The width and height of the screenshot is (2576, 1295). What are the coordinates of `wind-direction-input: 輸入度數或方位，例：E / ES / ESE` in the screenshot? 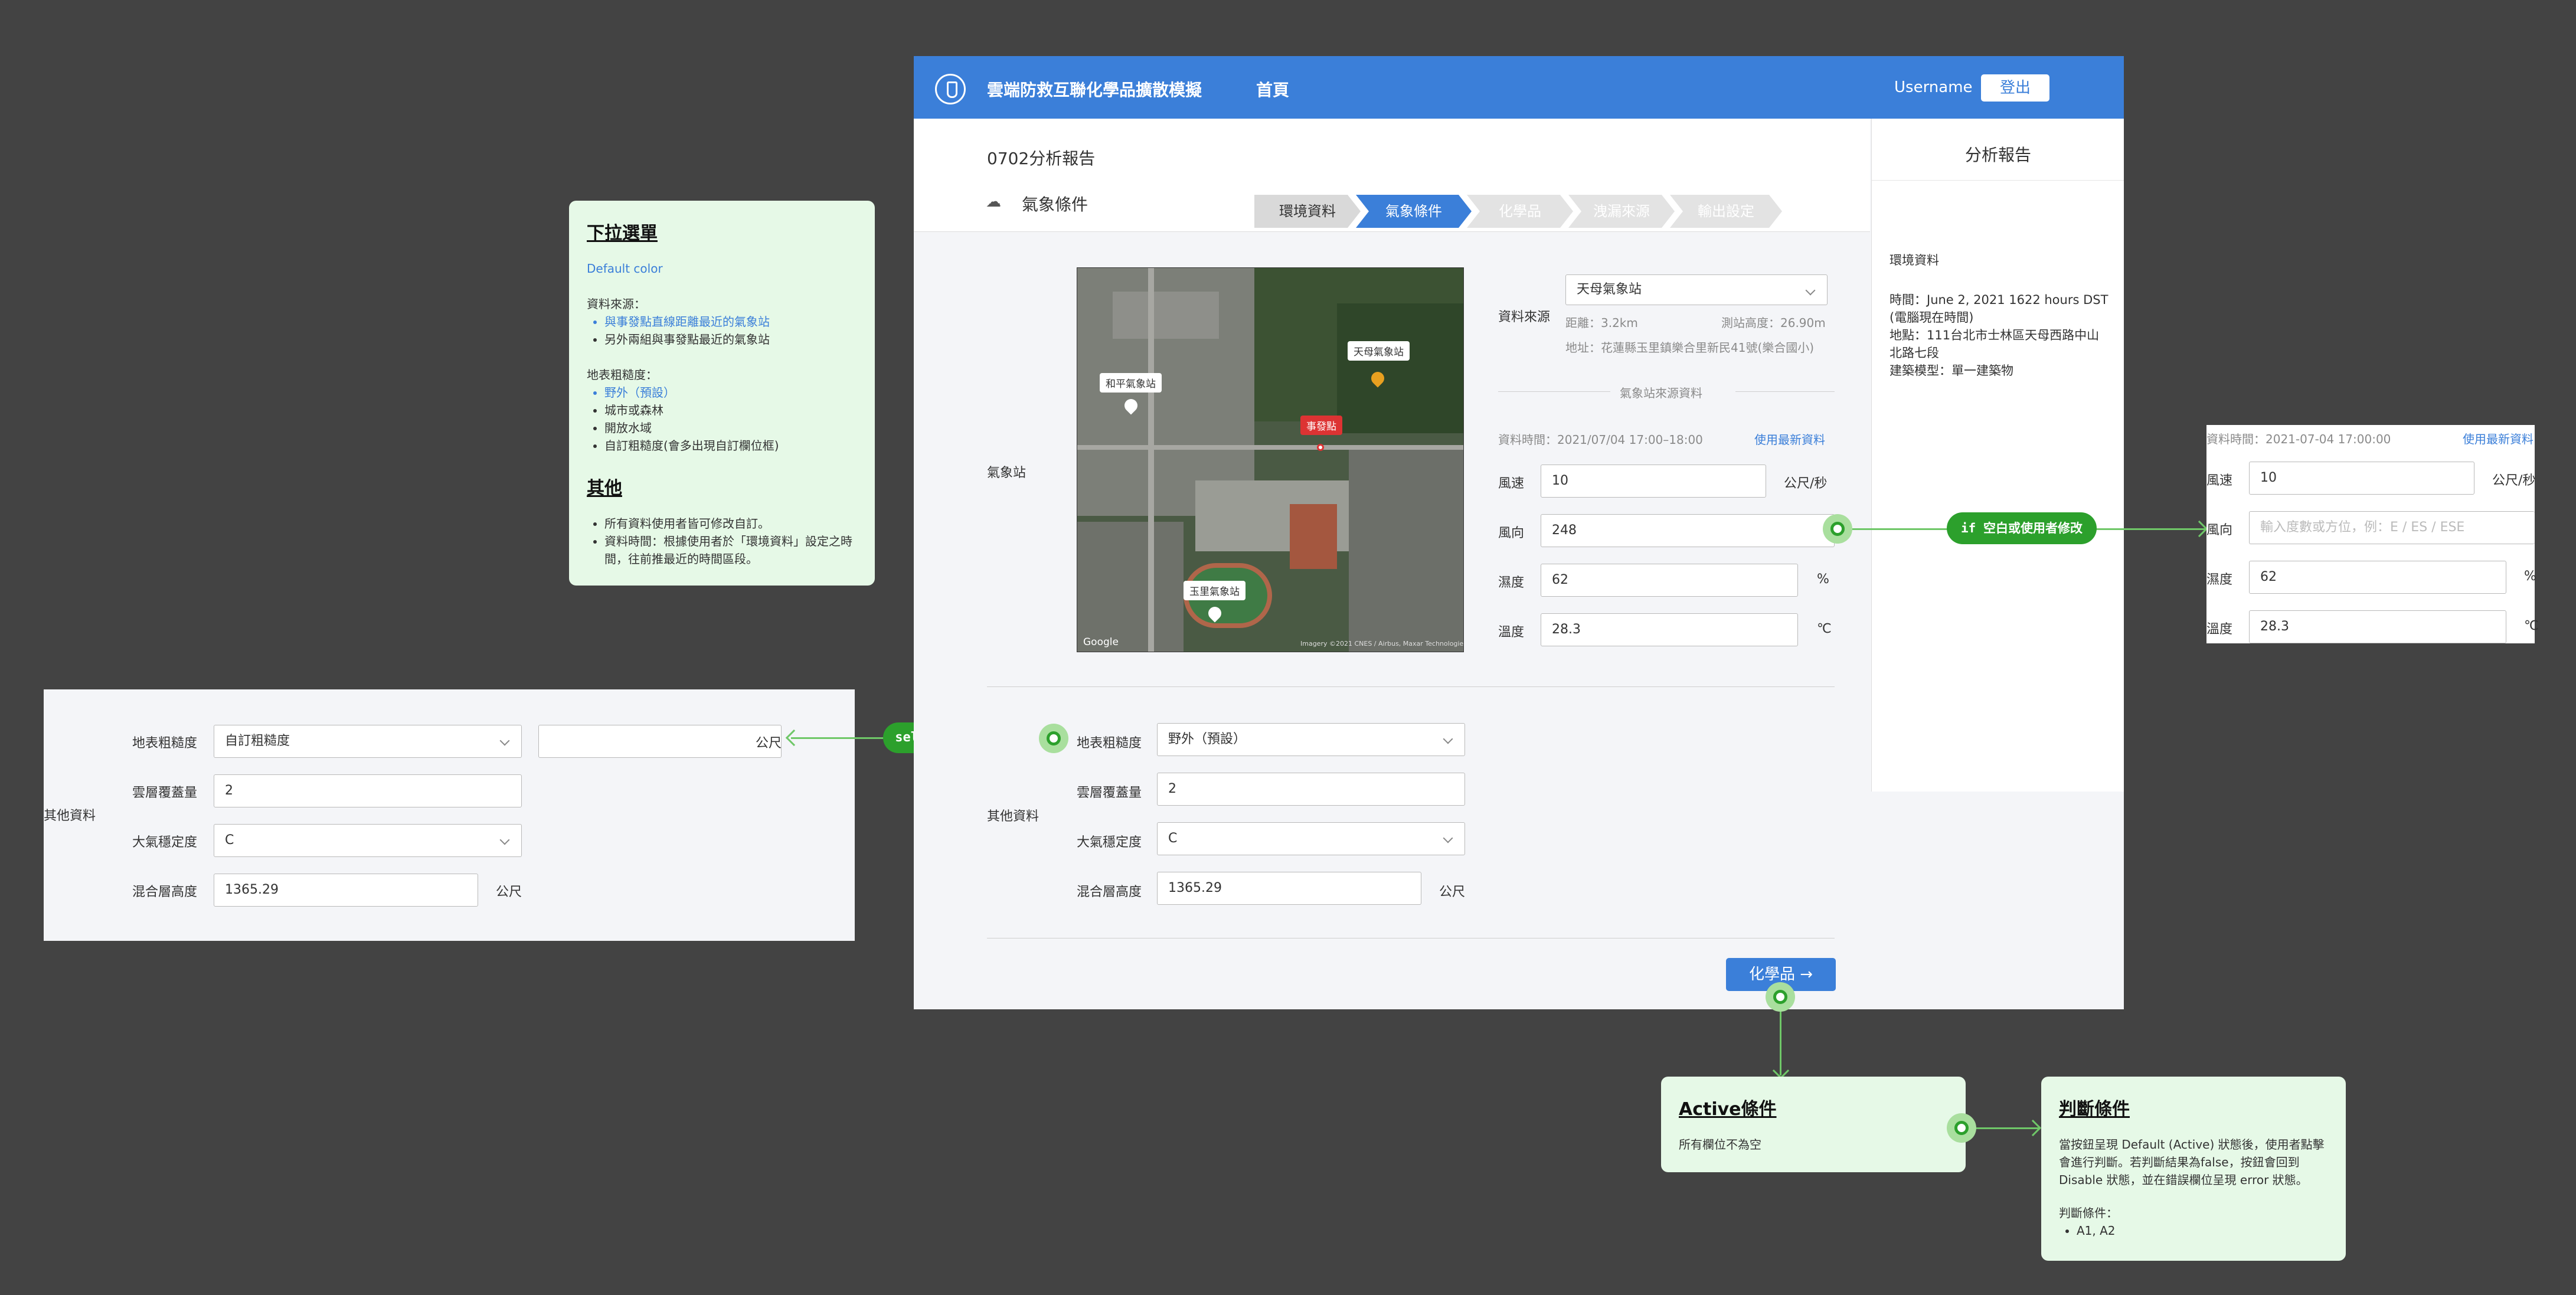 It's located at (2392, 527).